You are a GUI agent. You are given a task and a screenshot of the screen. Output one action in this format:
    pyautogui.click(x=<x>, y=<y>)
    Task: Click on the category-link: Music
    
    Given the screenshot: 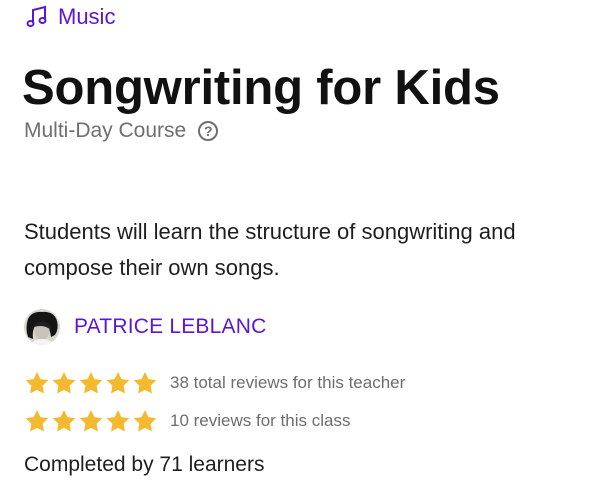 What is the action you would take?
    pyautogui.click(x=69, y=17)
    